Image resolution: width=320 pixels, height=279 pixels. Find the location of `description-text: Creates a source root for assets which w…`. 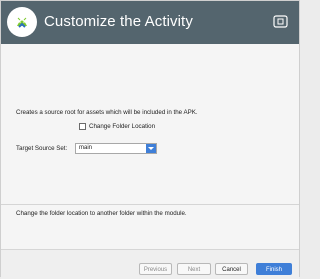

description-text: Creates a source root for assets which w… is located at coordinates (107, 112).